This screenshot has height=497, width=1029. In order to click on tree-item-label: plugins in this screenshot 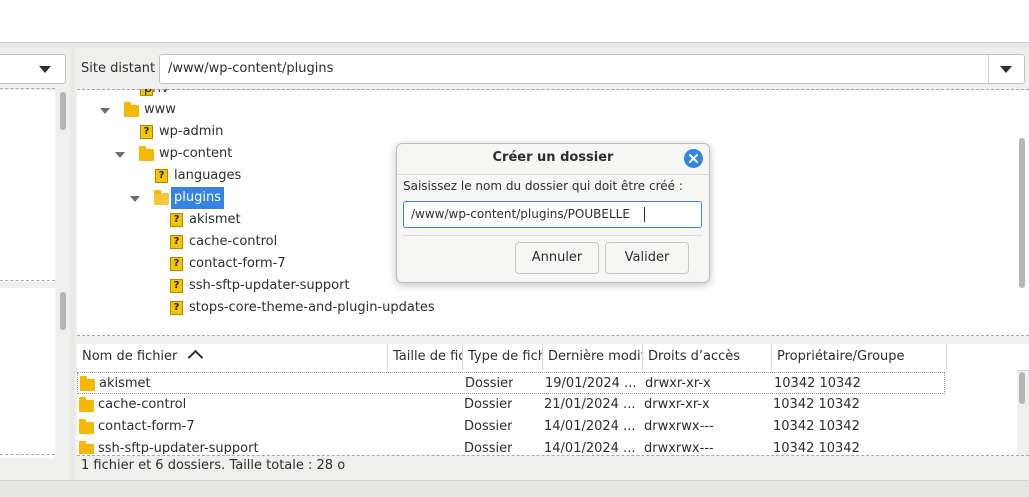, I will do `click(197, 198)`.